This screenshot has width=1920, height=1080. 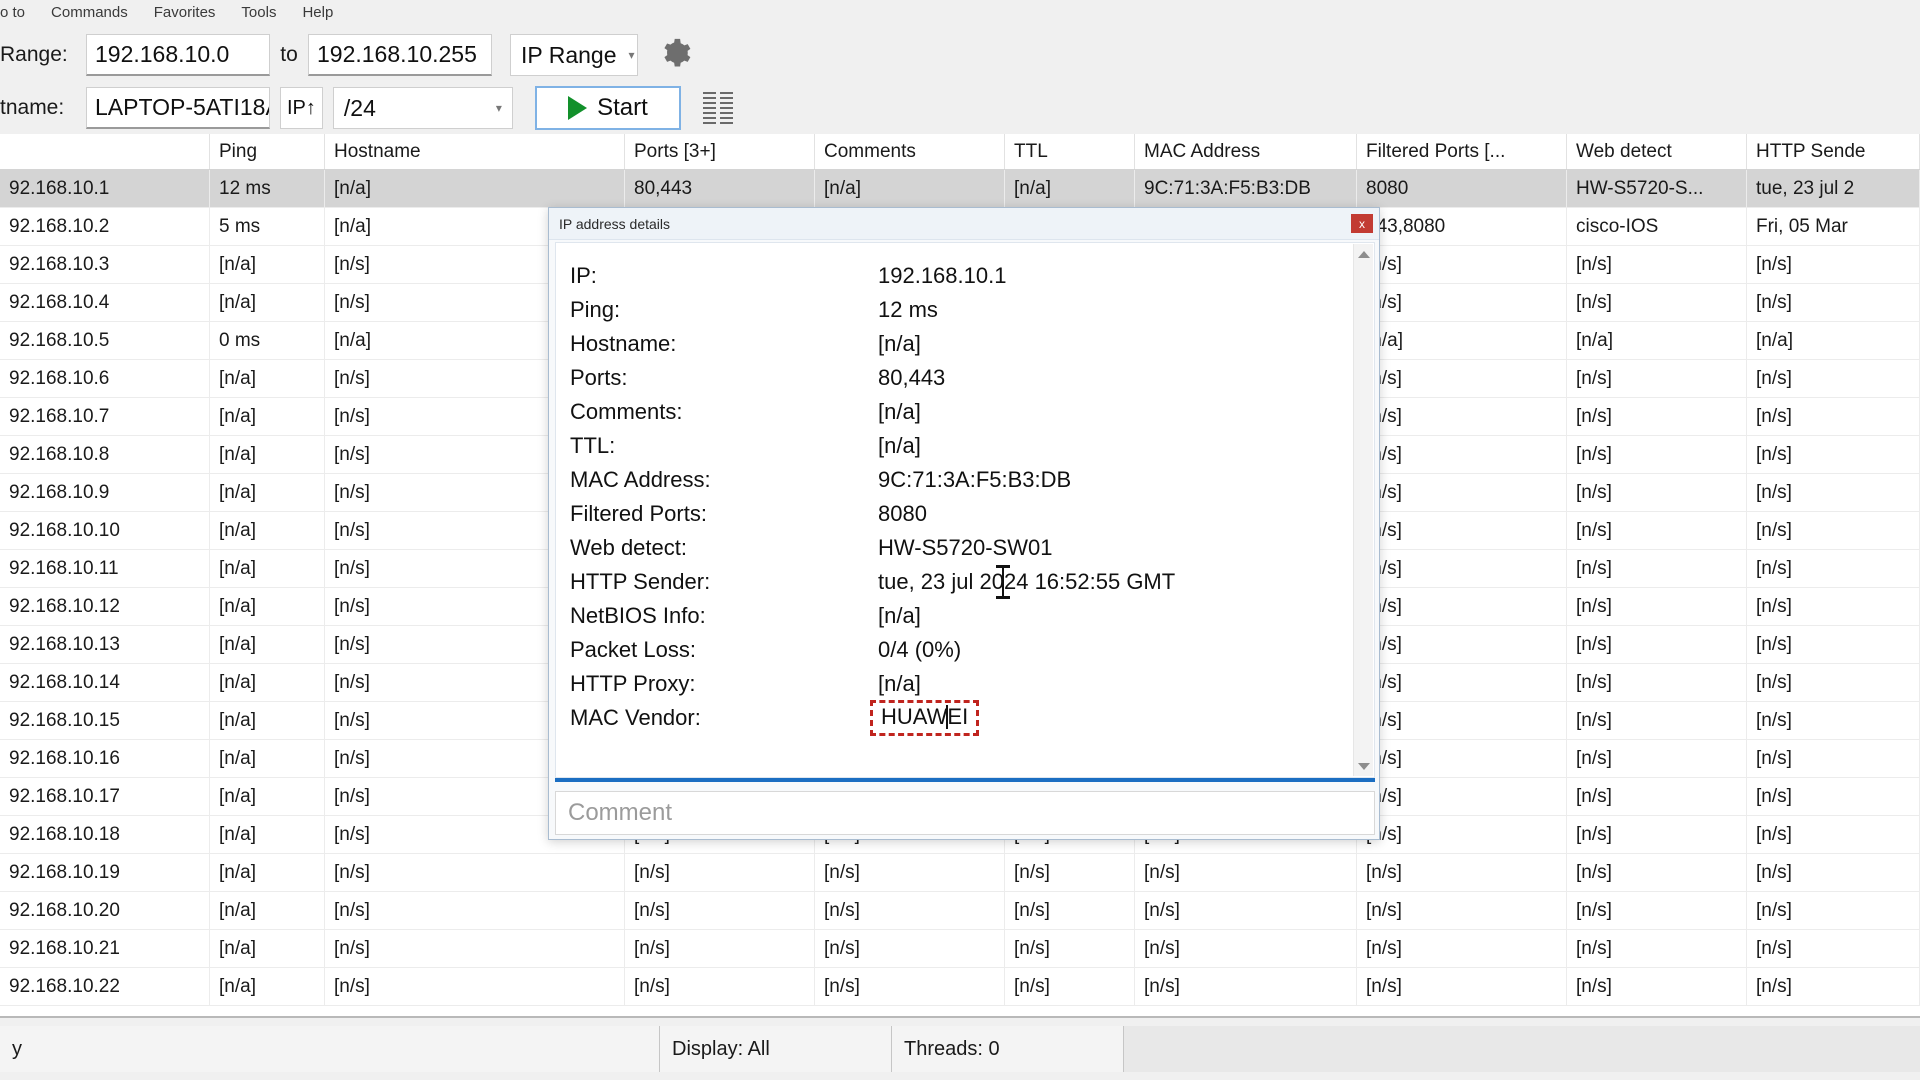 What do you see at coordinates (1364, 254) in the screenshot?
I see `scroll-up-icon` at bounding box center [1364, 254].